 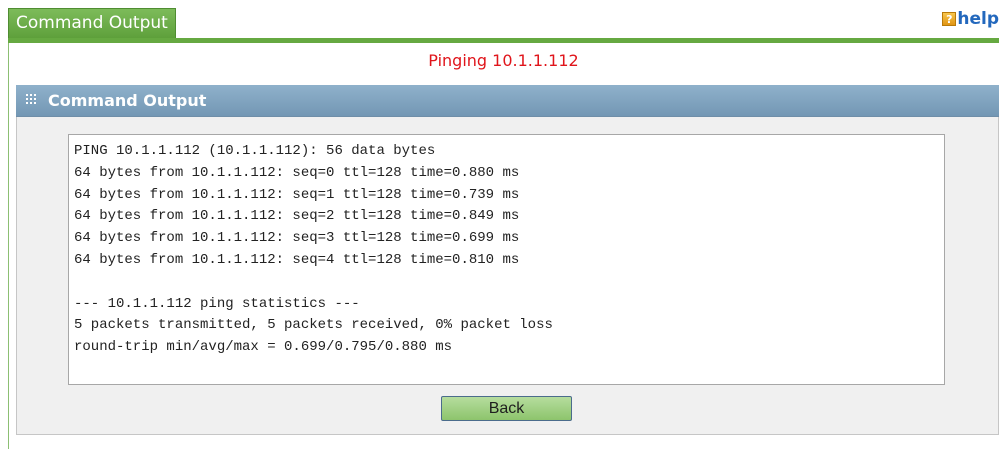 I want to click on command-output-tab: Command Output, so click(x=92, y=23).